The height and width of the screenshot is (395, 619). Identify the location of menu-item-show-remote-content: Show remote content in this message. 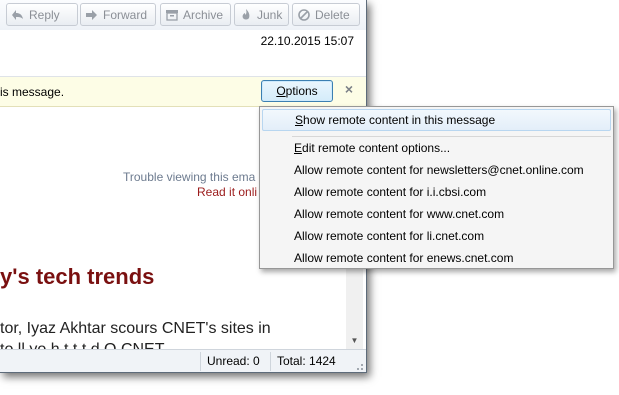
(436, 120).